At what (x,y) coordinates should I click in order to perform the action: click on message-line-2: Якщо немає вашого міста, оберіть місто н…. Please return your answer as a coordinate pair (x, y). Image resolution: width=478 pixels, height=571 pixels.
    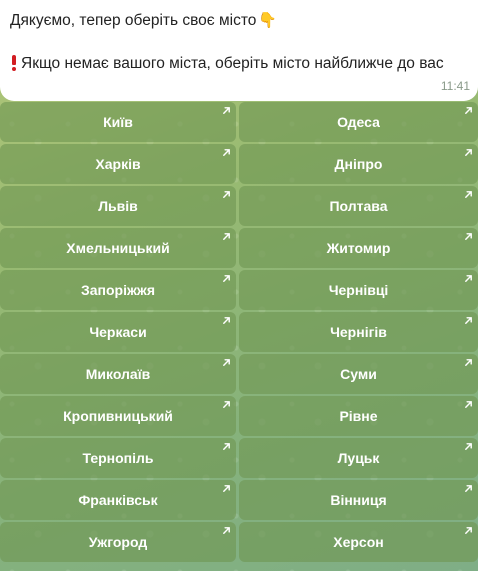
    Looking at the image, I should click on (238, 64).